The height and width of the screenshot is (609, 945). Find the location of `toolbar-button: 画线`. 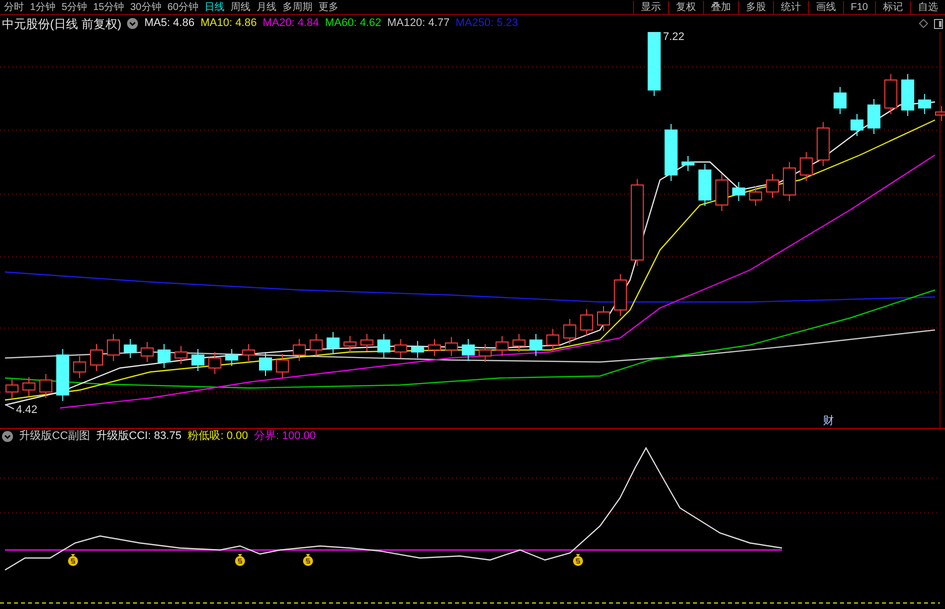

toolbar-button: 画线 is located at coordinates (825, 7).